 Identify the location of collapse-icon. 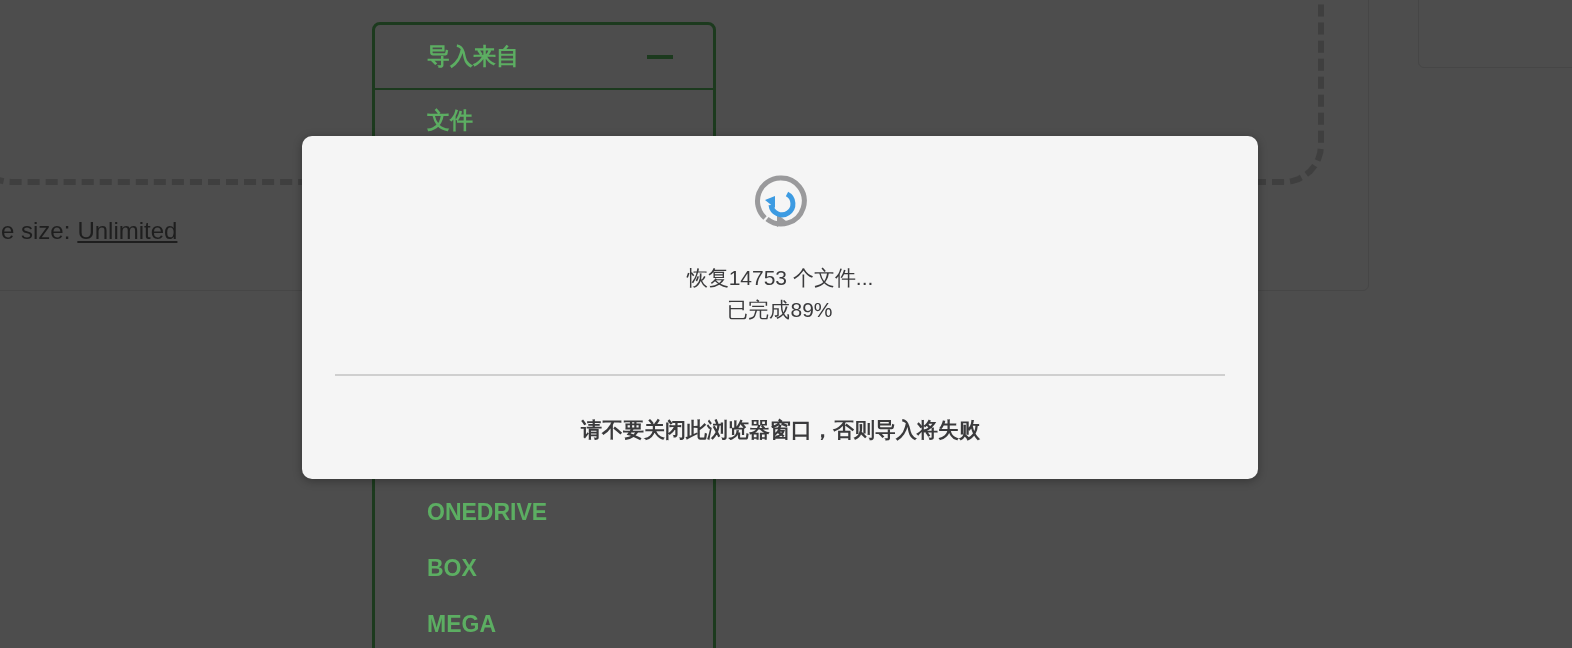
(660, 56).